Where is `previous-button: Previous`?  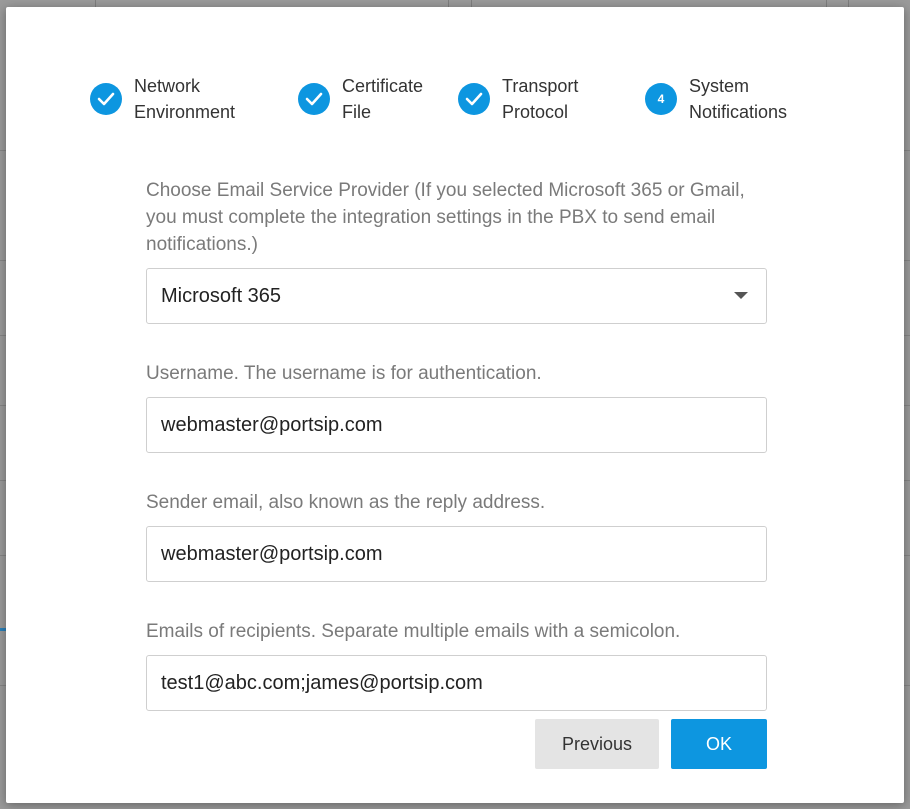
previous-button: Previous is located at coordinates (597, 744).